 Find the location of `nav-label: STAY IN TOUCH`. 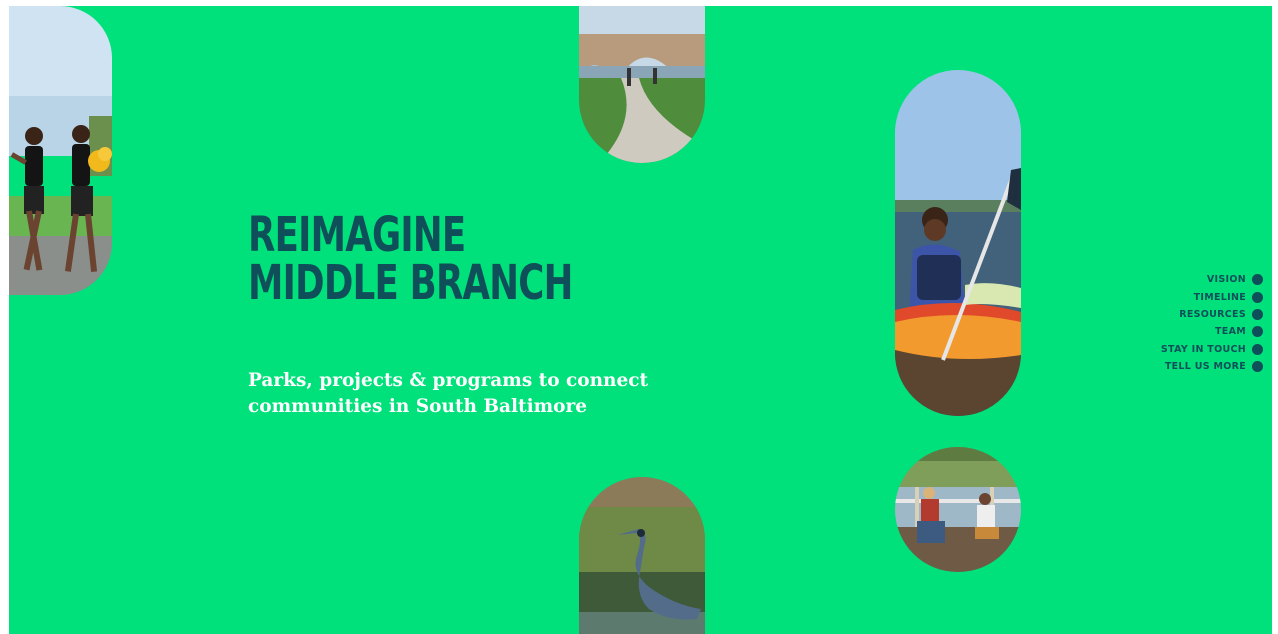

nav-label: STAY IN TOUCH is located at coordinates (1203, 349).